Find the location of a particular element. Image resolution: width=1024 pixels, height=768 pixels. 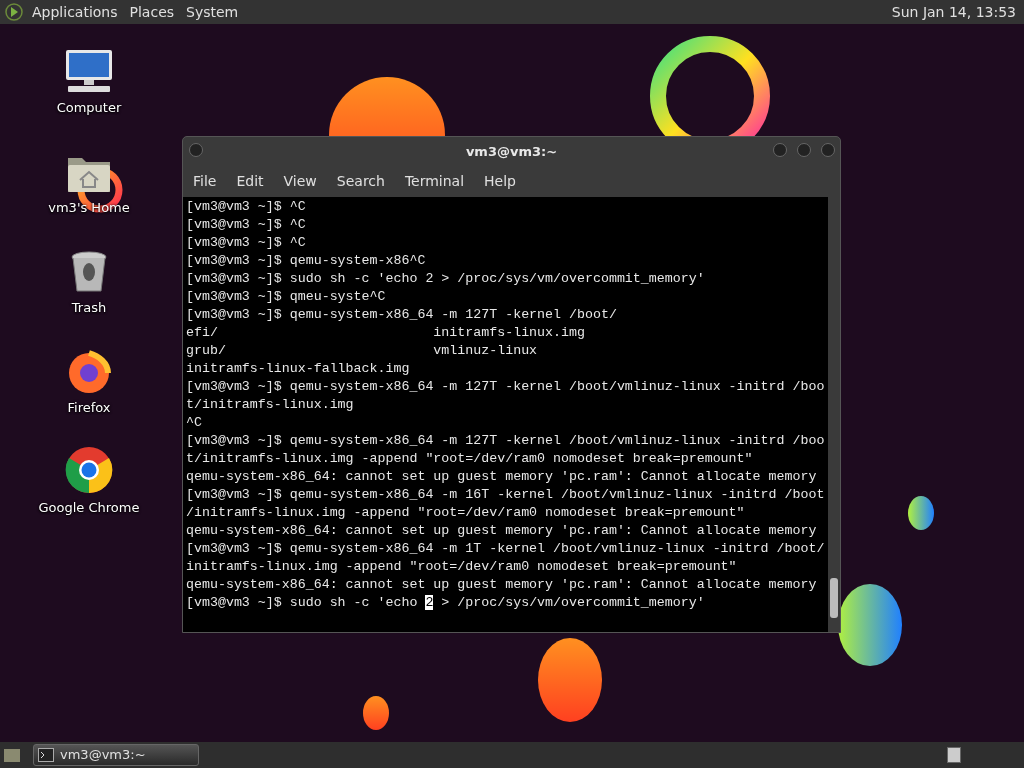

icon-label: Computer is located at coordinates (89, 108).